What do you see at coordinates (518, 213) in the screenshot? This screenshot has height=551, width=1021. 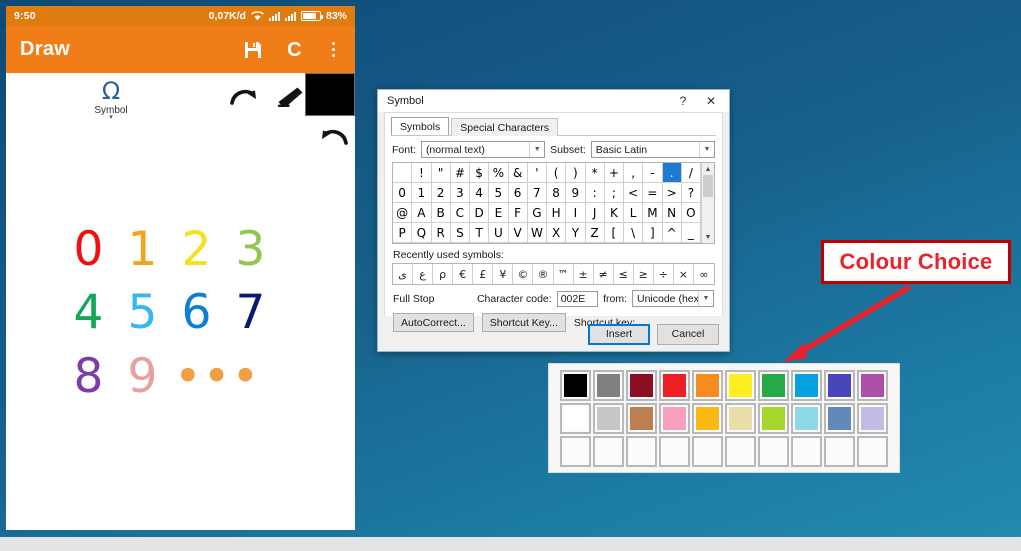 I see `char-cell: F` at bounding box center [518, 213].